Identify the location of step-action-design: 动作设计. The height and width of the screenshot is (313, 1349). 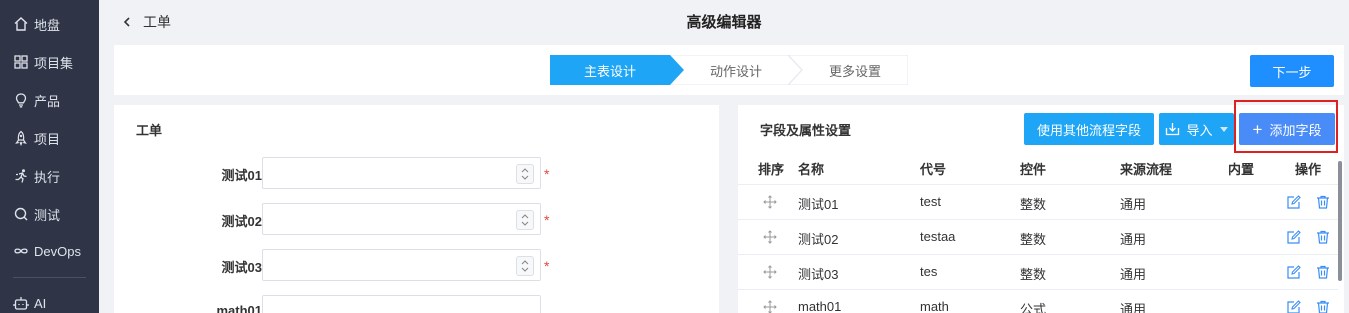
(736, 70).